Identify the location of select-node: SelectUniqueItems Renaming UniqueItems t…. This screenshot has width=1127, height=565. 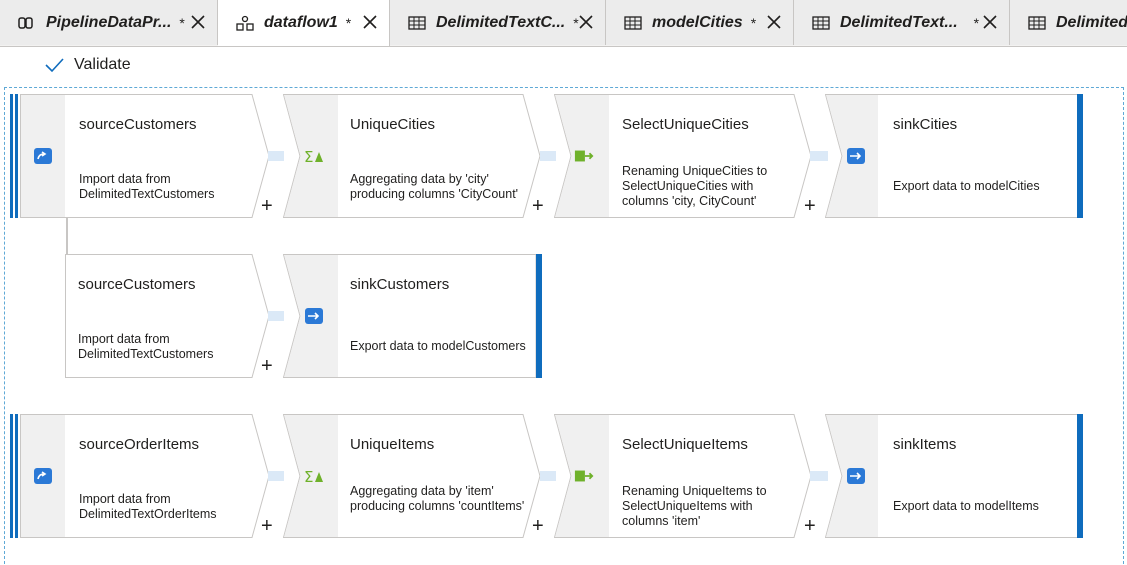
(685, 476).